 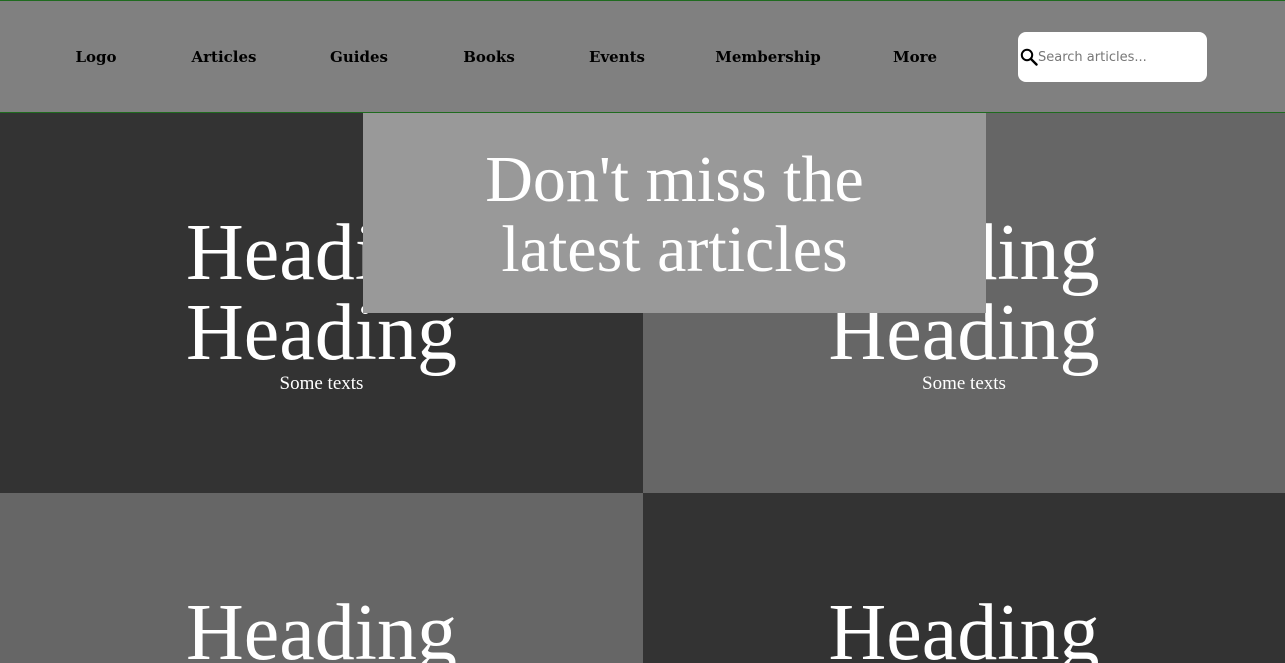 I want to click on nav-item-membership: Membership, so click(x=768, y=57).